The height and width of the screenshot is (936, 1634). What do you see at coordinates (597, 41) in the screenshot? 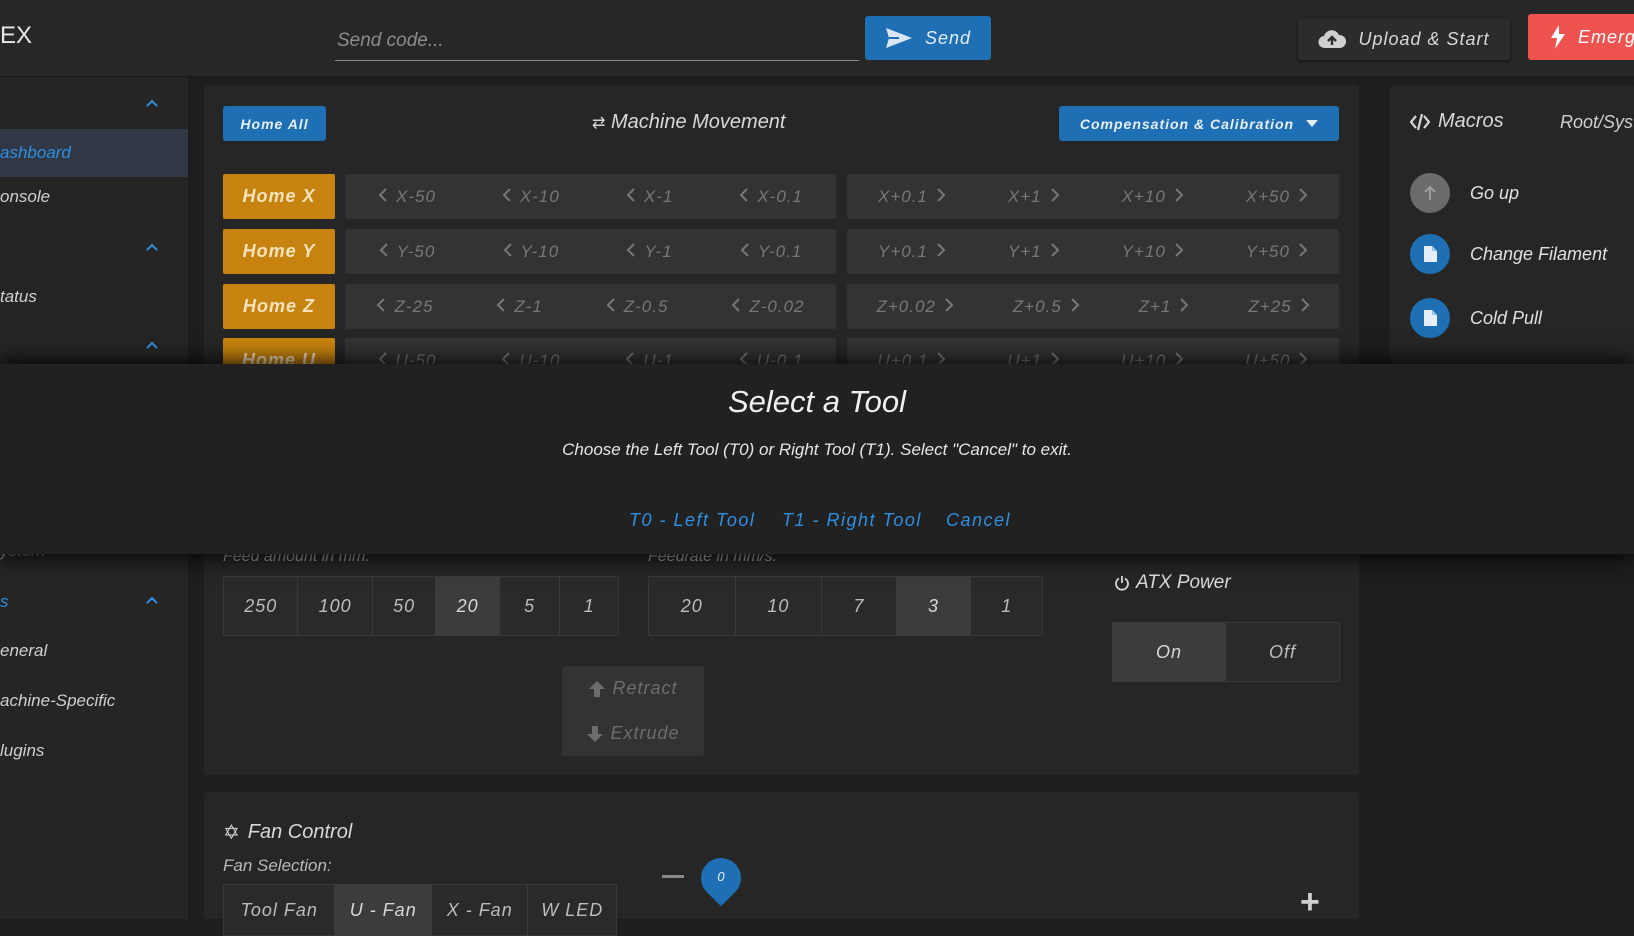
I see `send-code-input` at bounding box center [597, 41].